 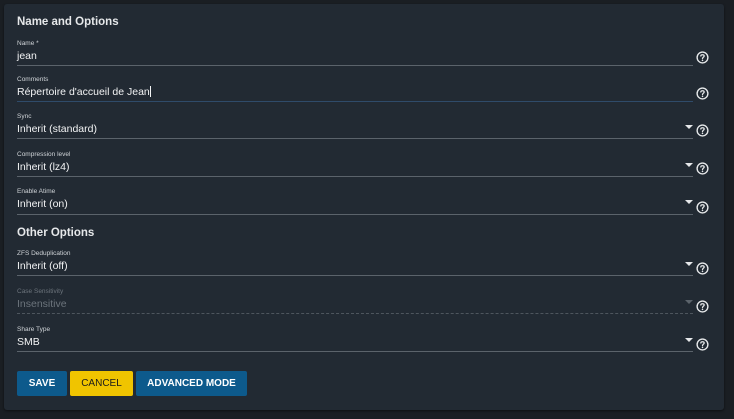 What do you see at coordinates (355, 101) in the screenshot?
I see `comments-underline` at bounding box center [355, 101].